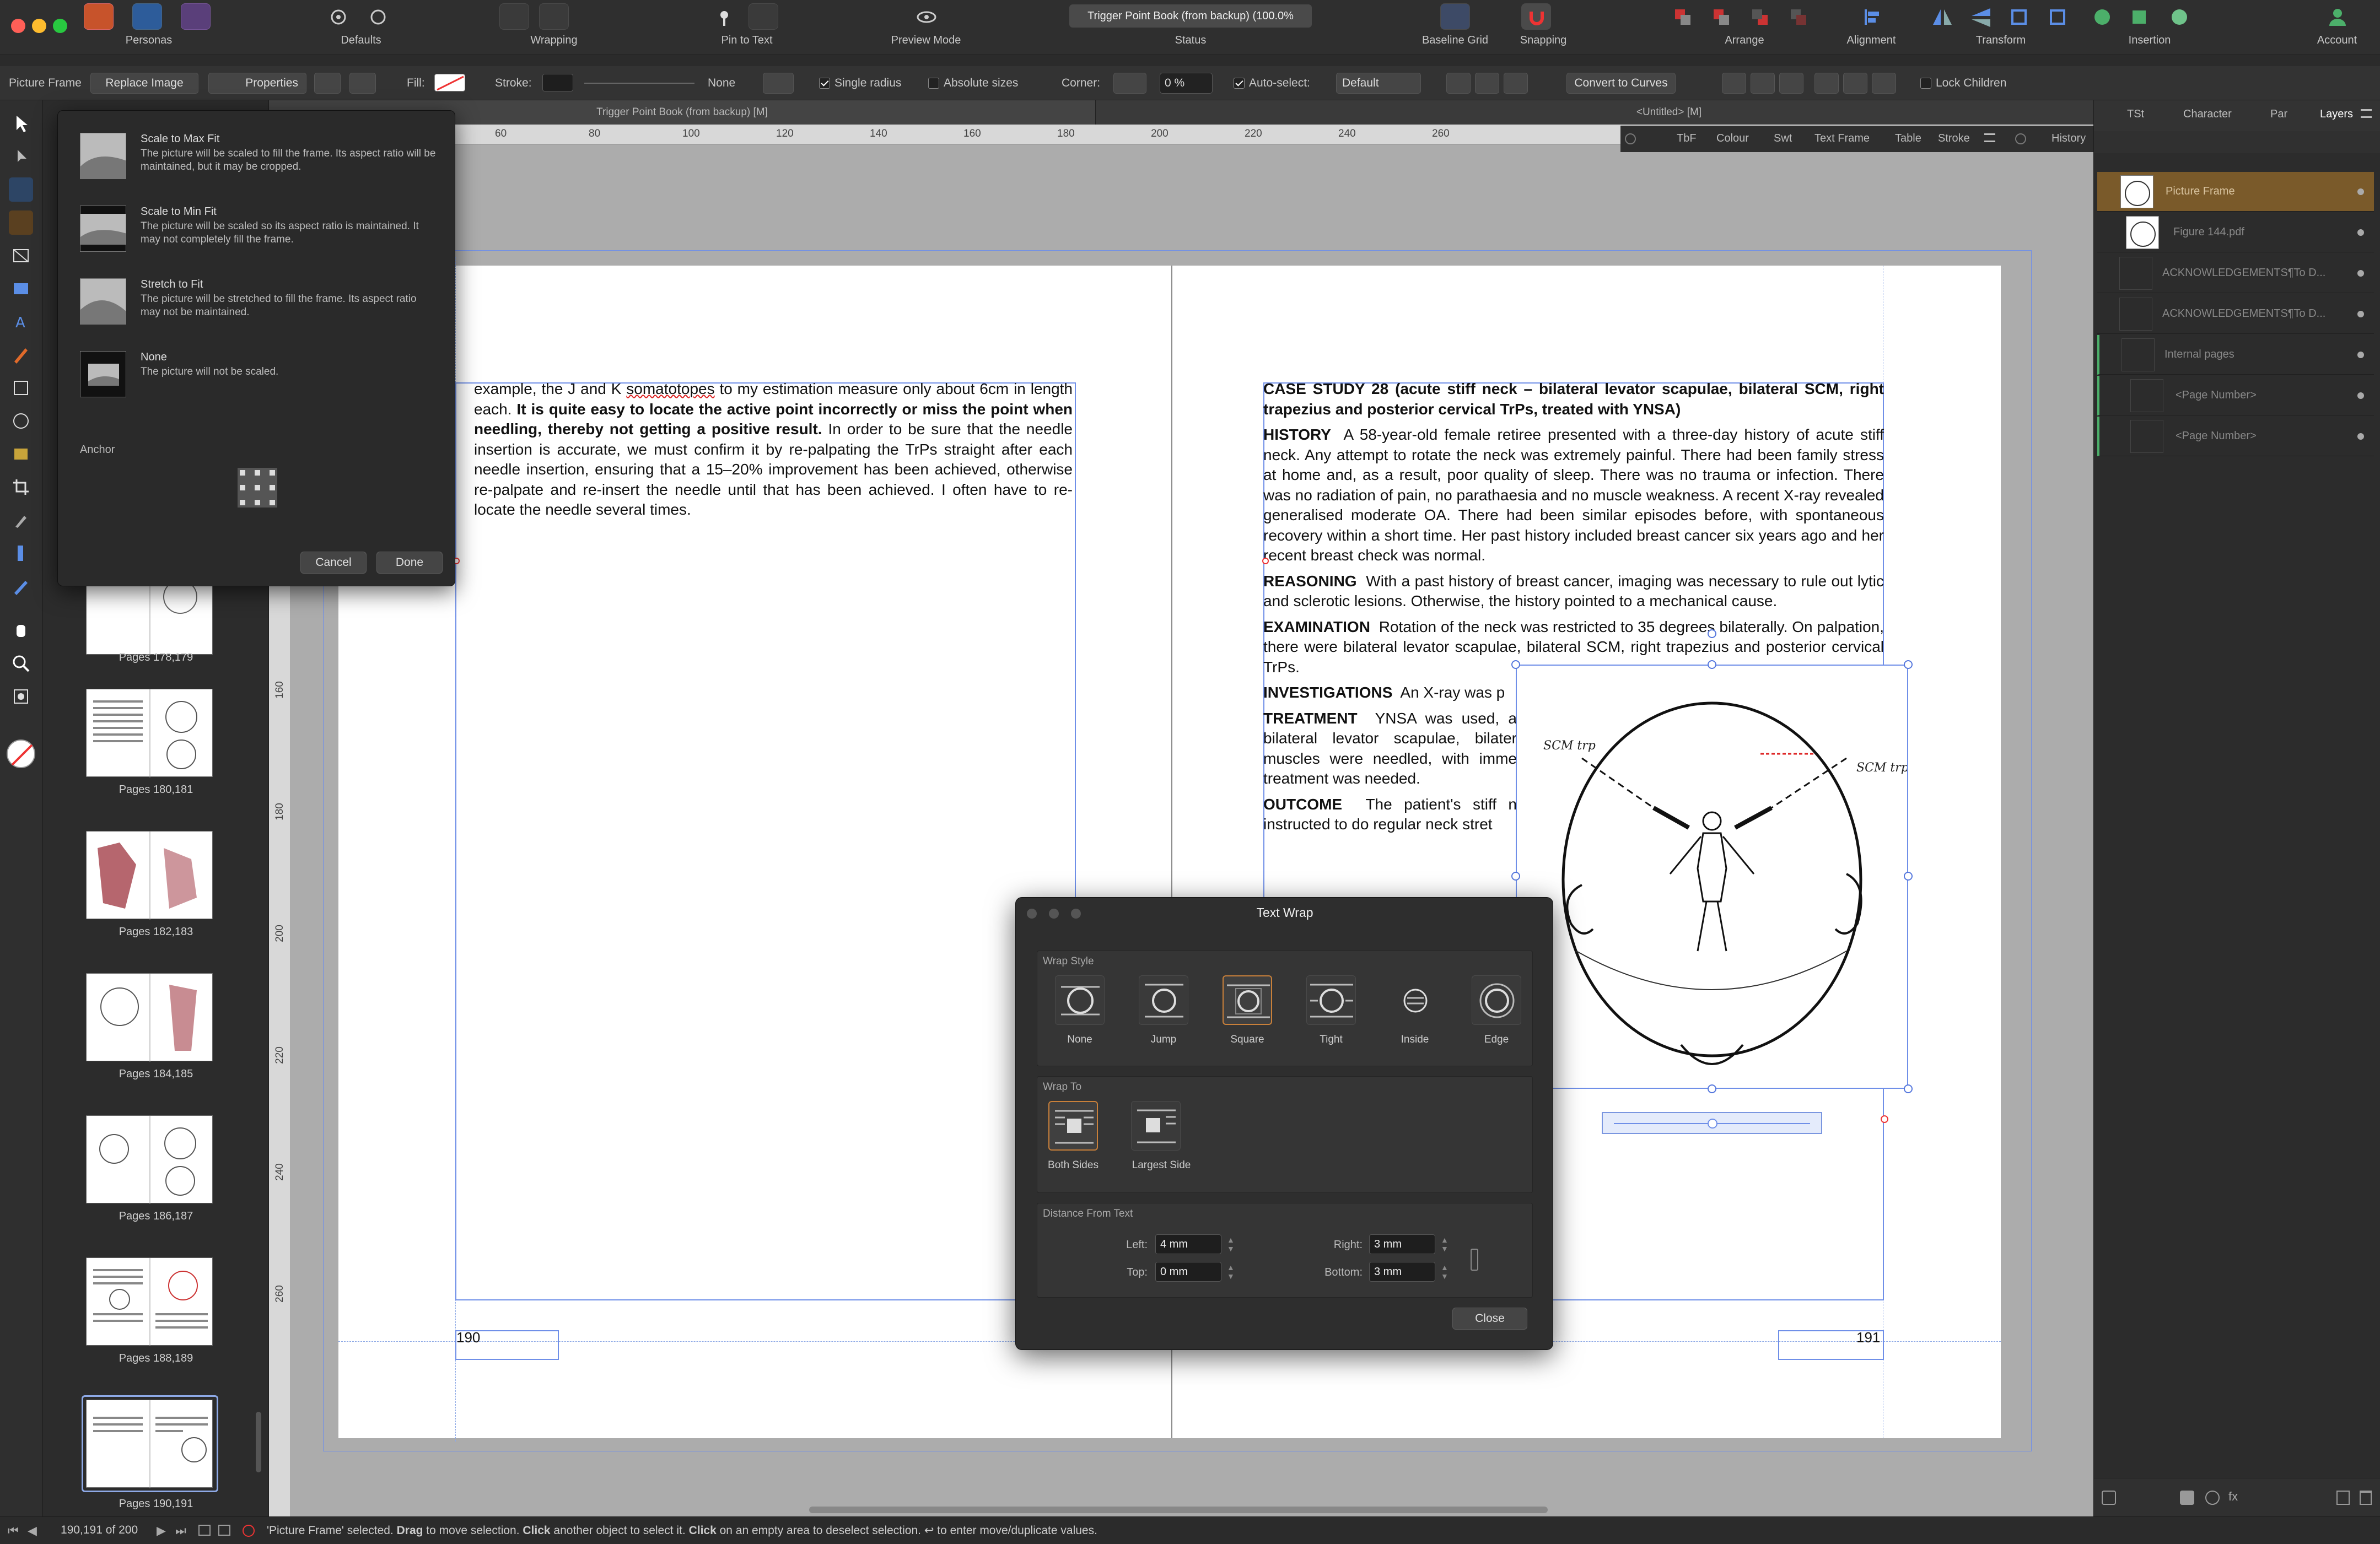 This screenshot has width=2380, height=1544. What do you see at coordinates (1445, 1244) in the screenshot?
I see `right-distance-stepper: ▲ ▼` at bounding box center [1445, 1244].